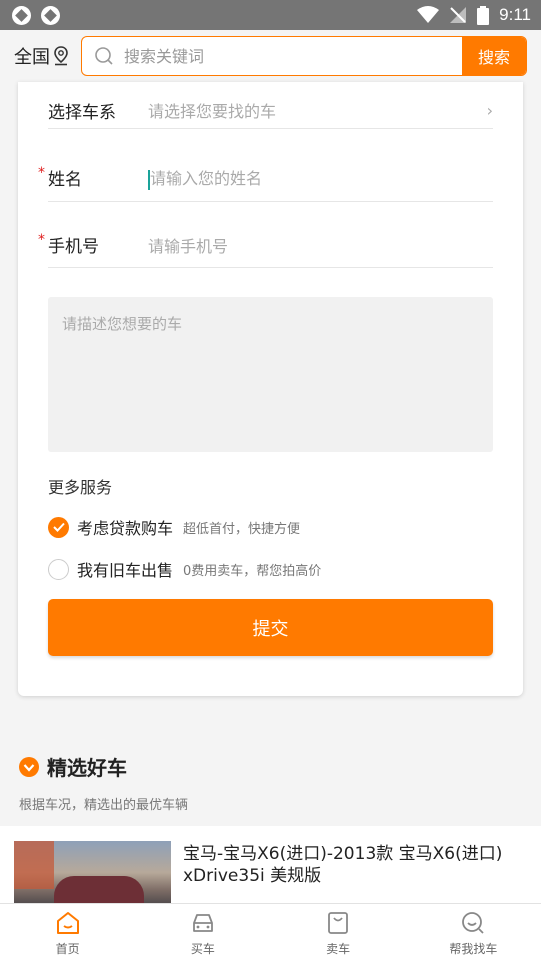 Image resolution: width=541 pixels, height=963 pixels. Describe the element at coordinates (428, 14) in the screenshot. I see `wifi-icon` at that location.